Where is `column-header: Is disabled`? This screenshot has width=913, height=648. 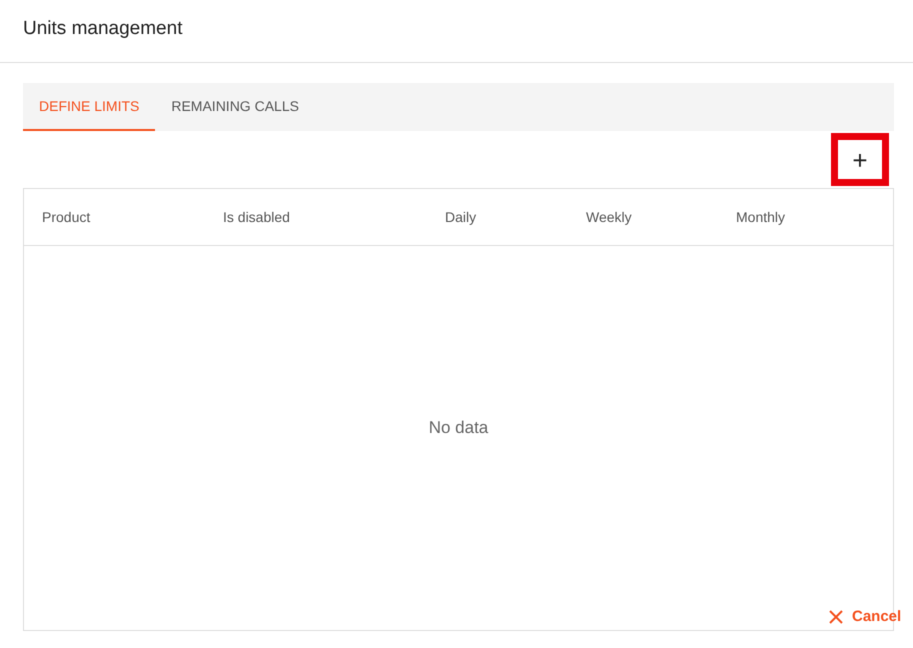 column-header: Is disabled is located at coordinates (256, 216).